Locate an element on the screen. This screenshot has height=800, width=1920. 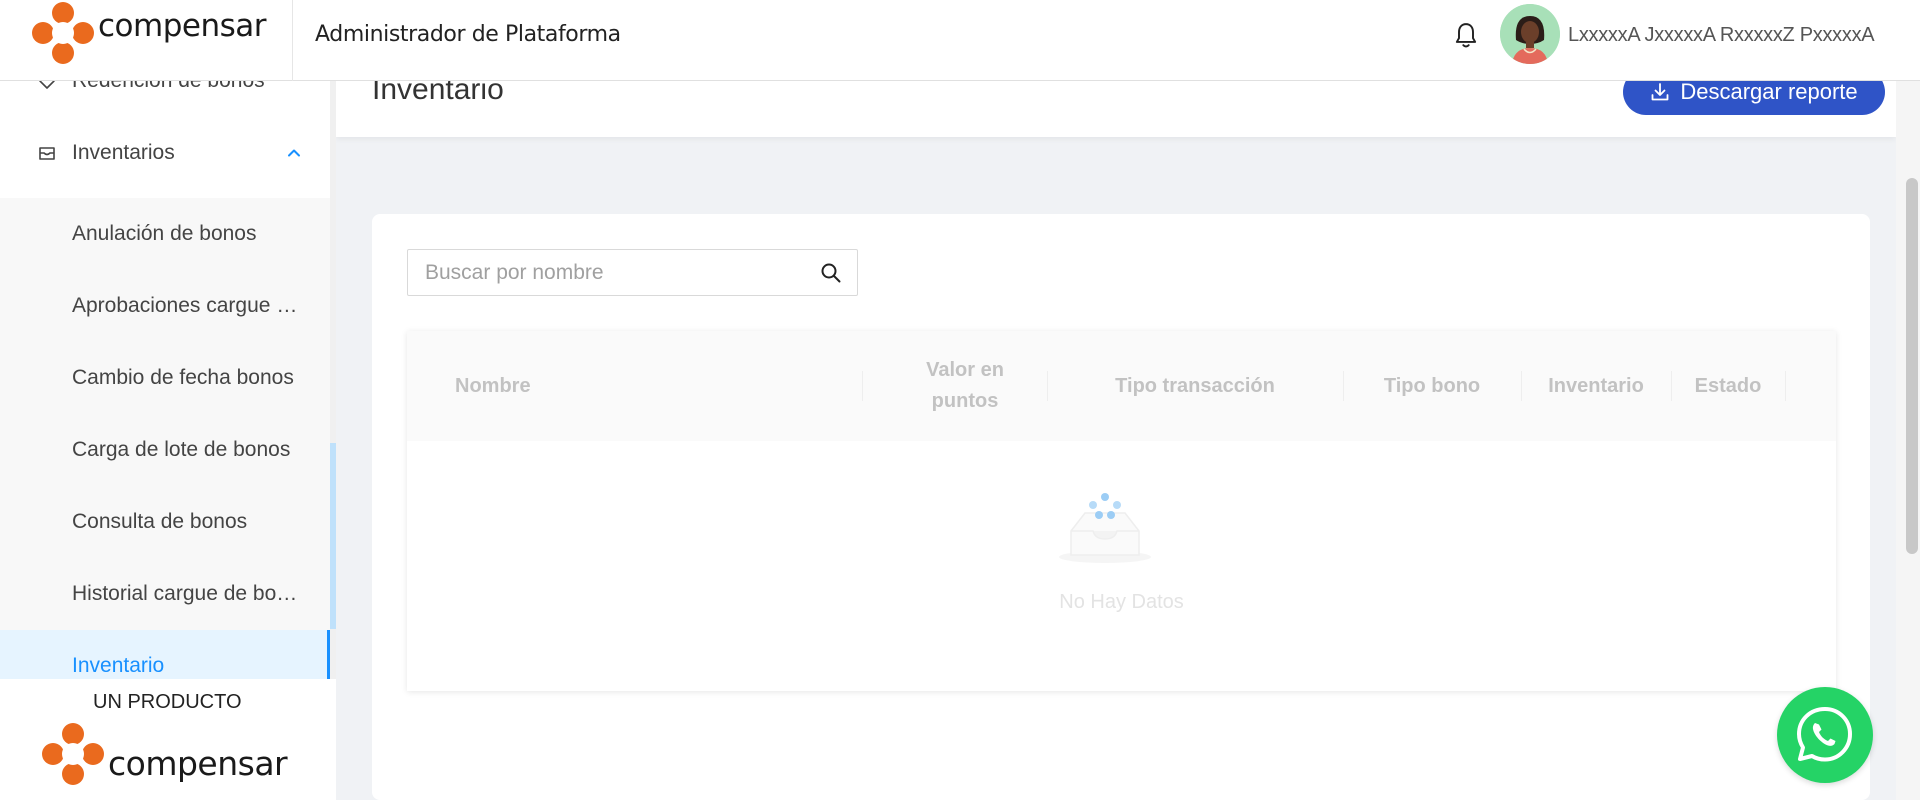
compensar-logo: compensar is located at coordinates (149, 33).